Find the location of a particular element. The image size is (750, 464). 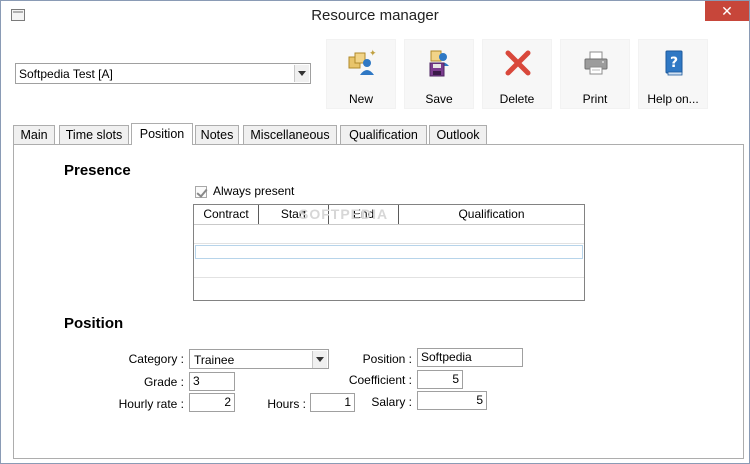

grid-selected-row is located at coordinates (389, 252).